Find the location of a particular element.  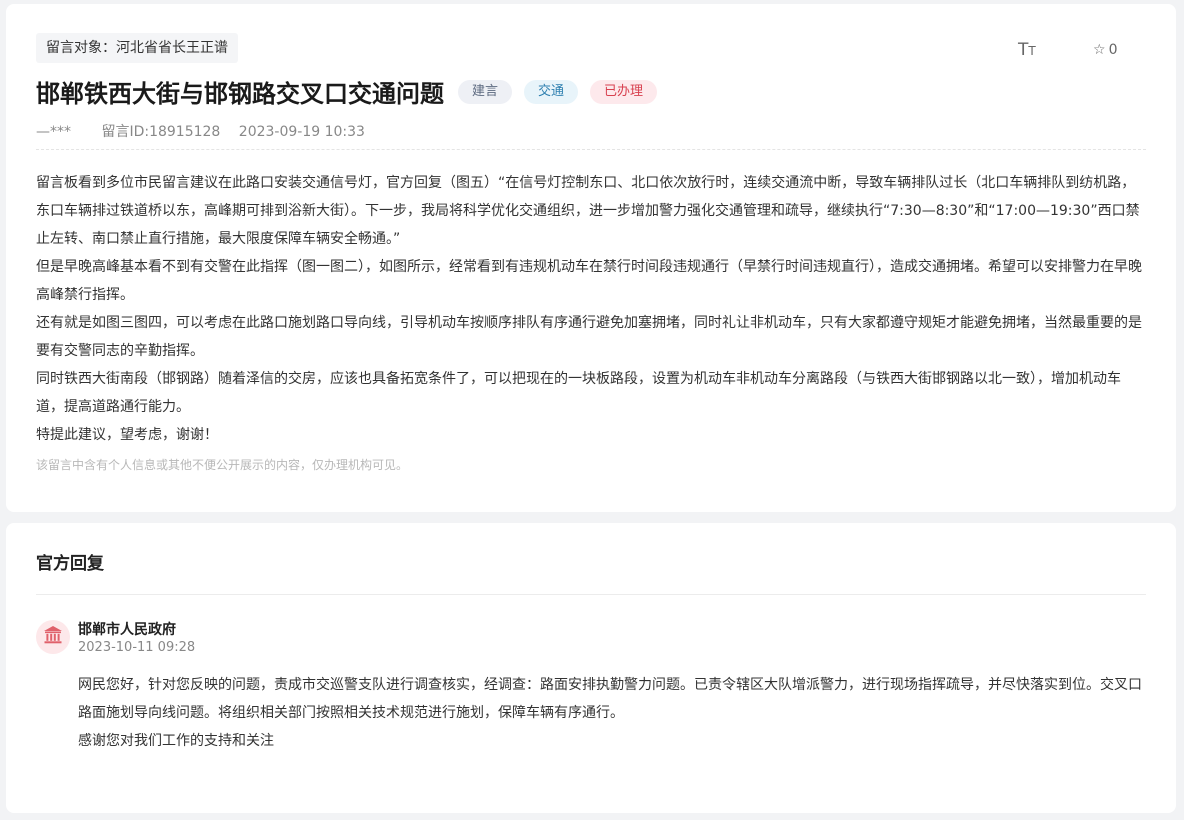

font-size-icon: TT is located at coordinates (1027, 50).